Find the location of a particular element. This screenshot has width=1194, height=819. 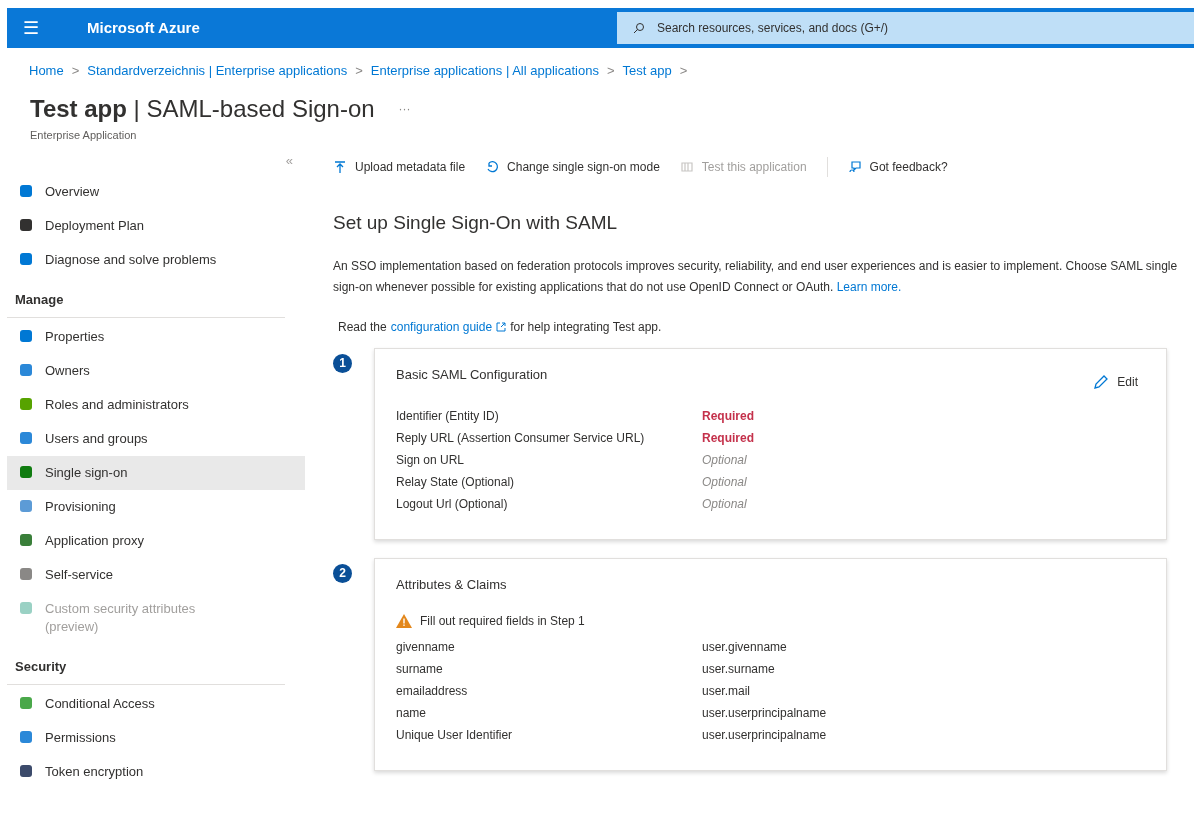

toolbar-button: Got feedback? is located at coordinates (897, 167).